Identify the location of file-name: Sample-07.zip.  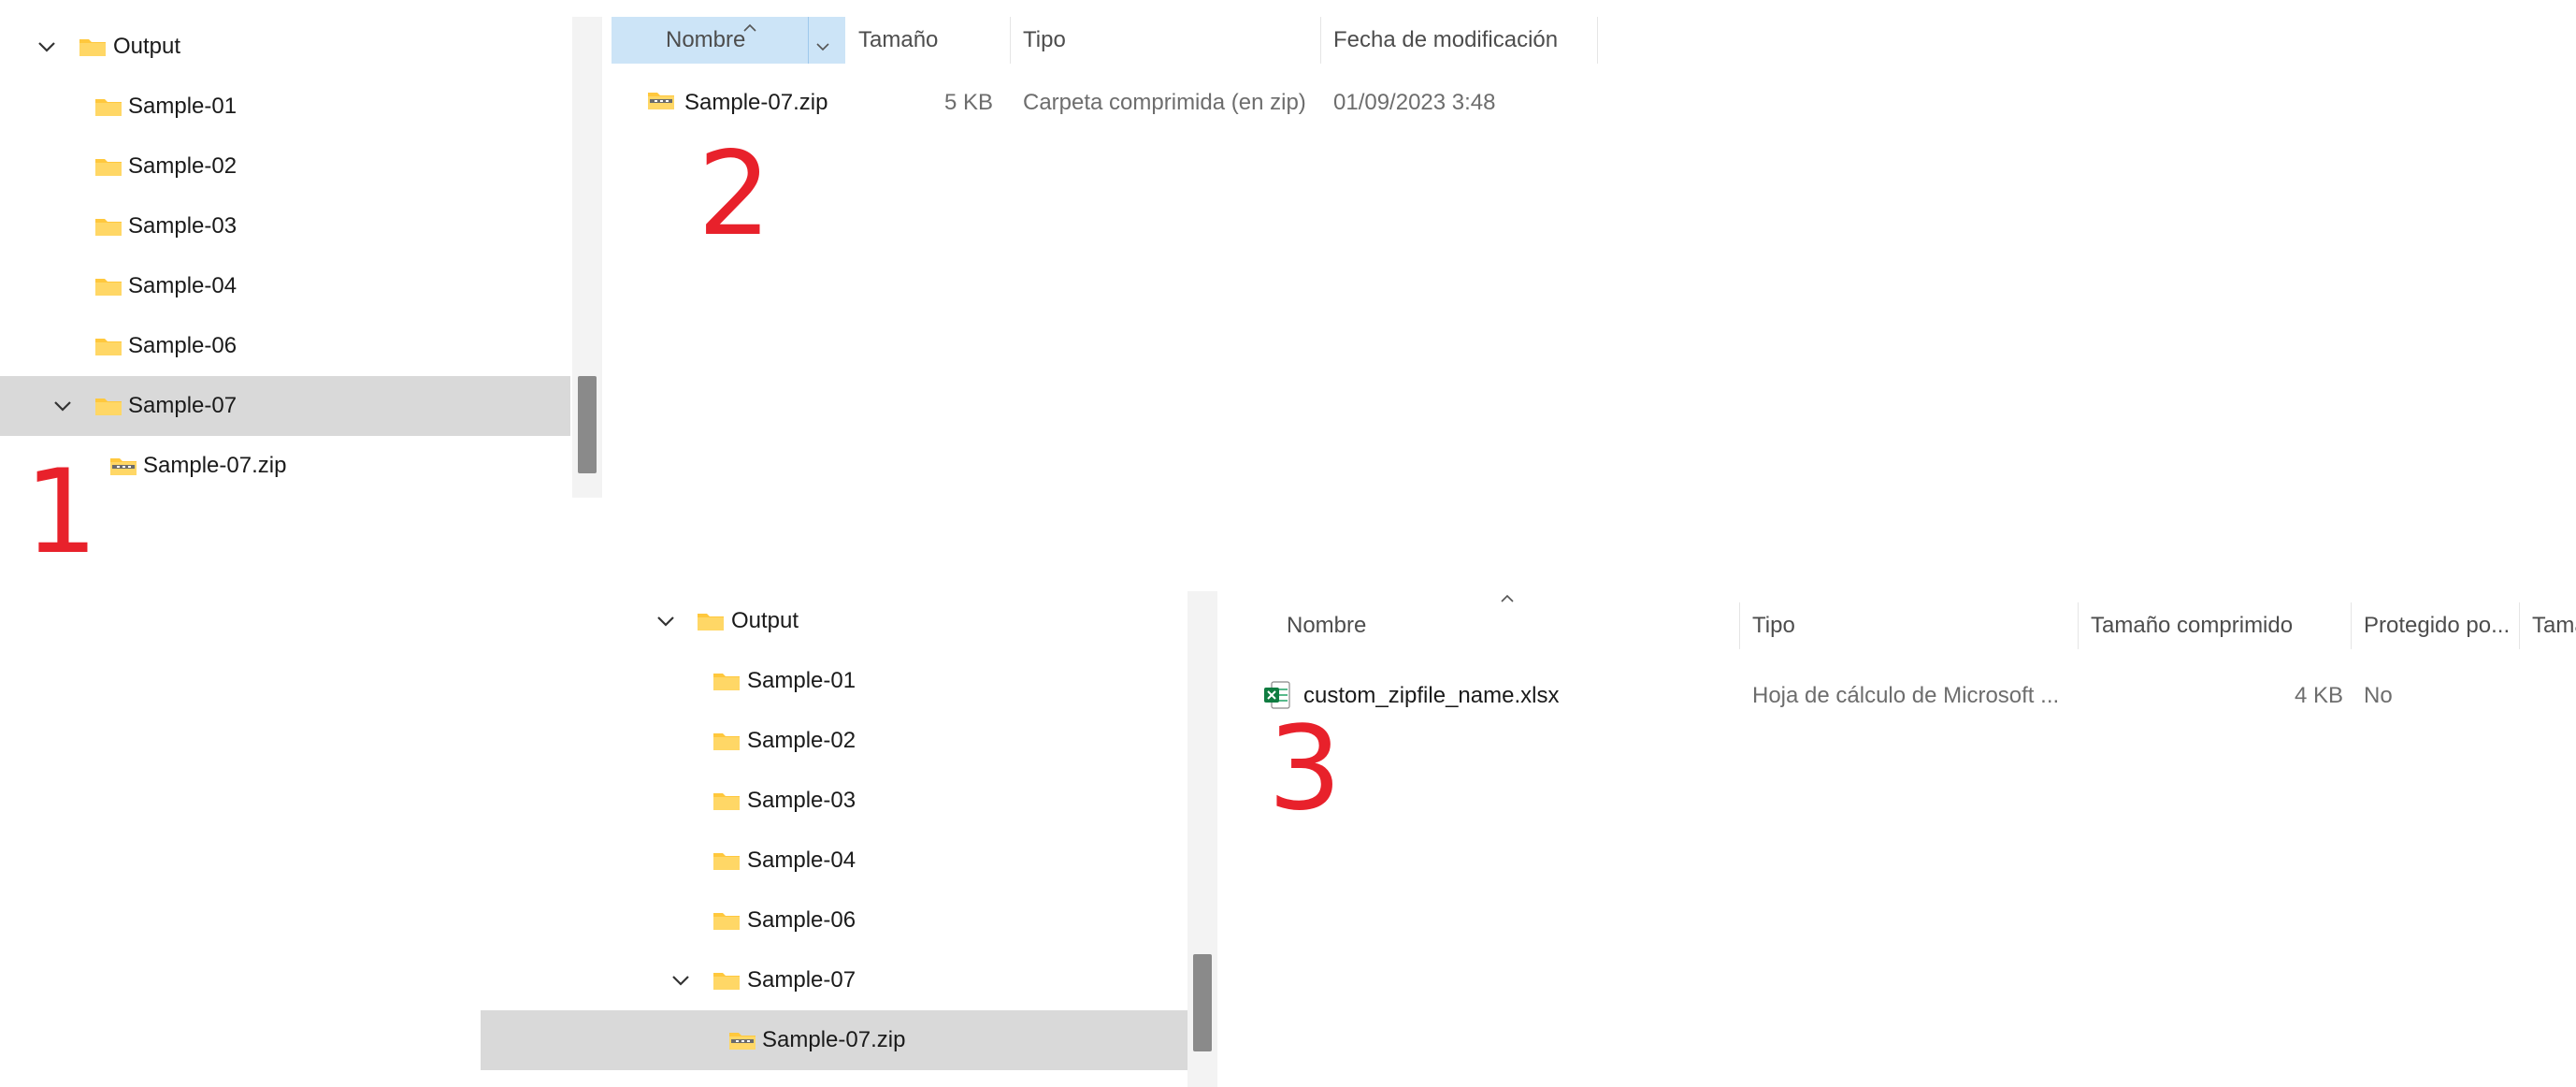
(756, 102).